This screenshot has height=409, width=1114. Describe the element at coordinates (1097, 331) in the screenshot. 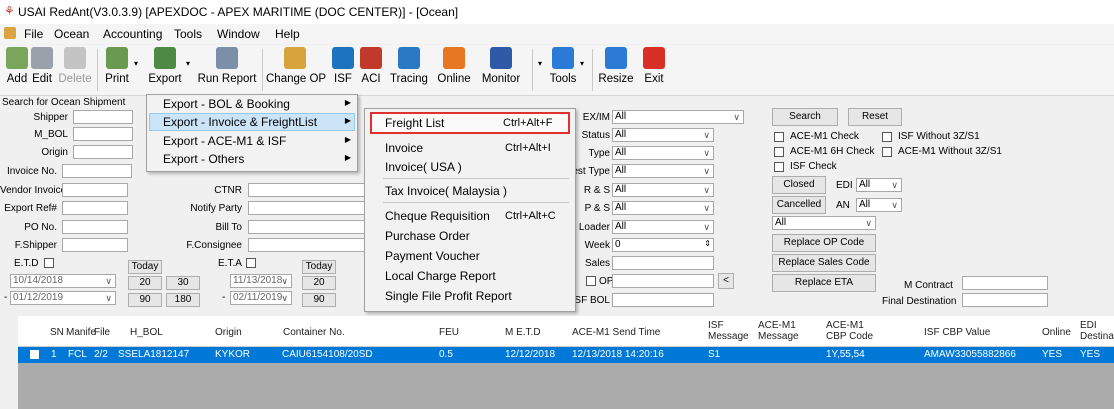

I see `col-edi-destination: EDI Destinatio` at that location.